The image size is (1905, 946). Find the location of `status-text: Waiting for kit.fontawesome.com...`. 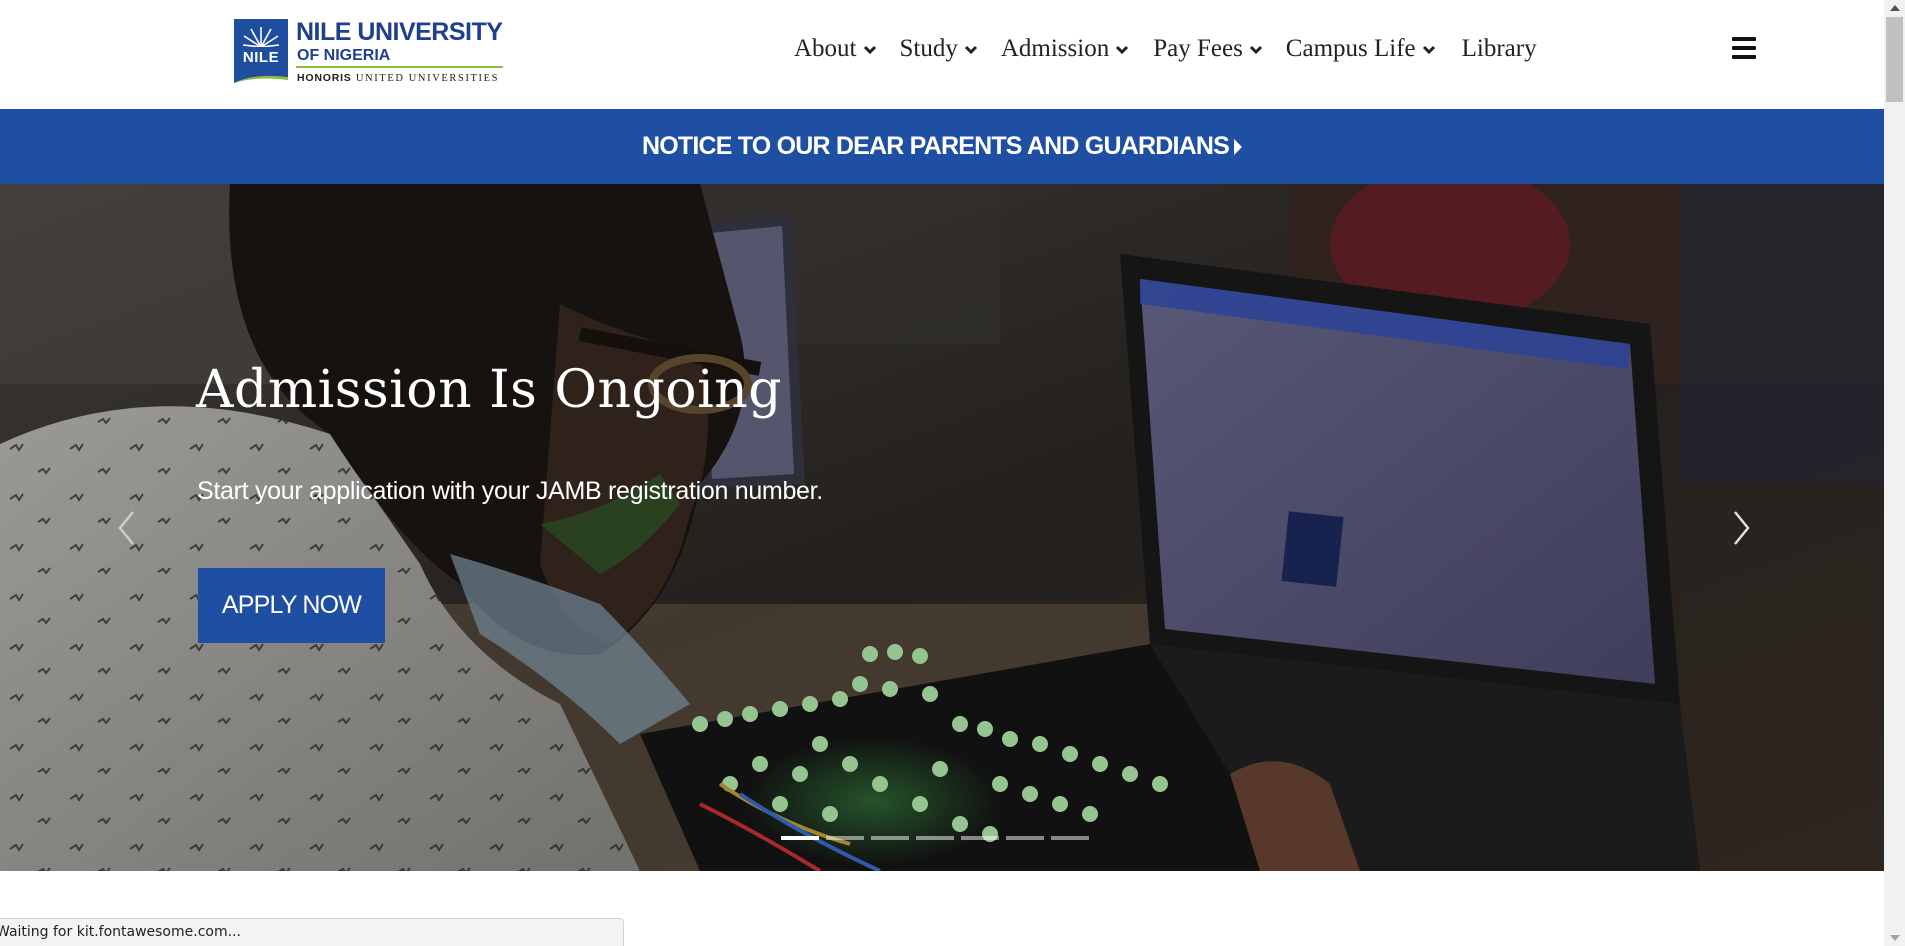

status-text: Waiting for kit.fontawesome.com... is located at coordinates (120, 932).